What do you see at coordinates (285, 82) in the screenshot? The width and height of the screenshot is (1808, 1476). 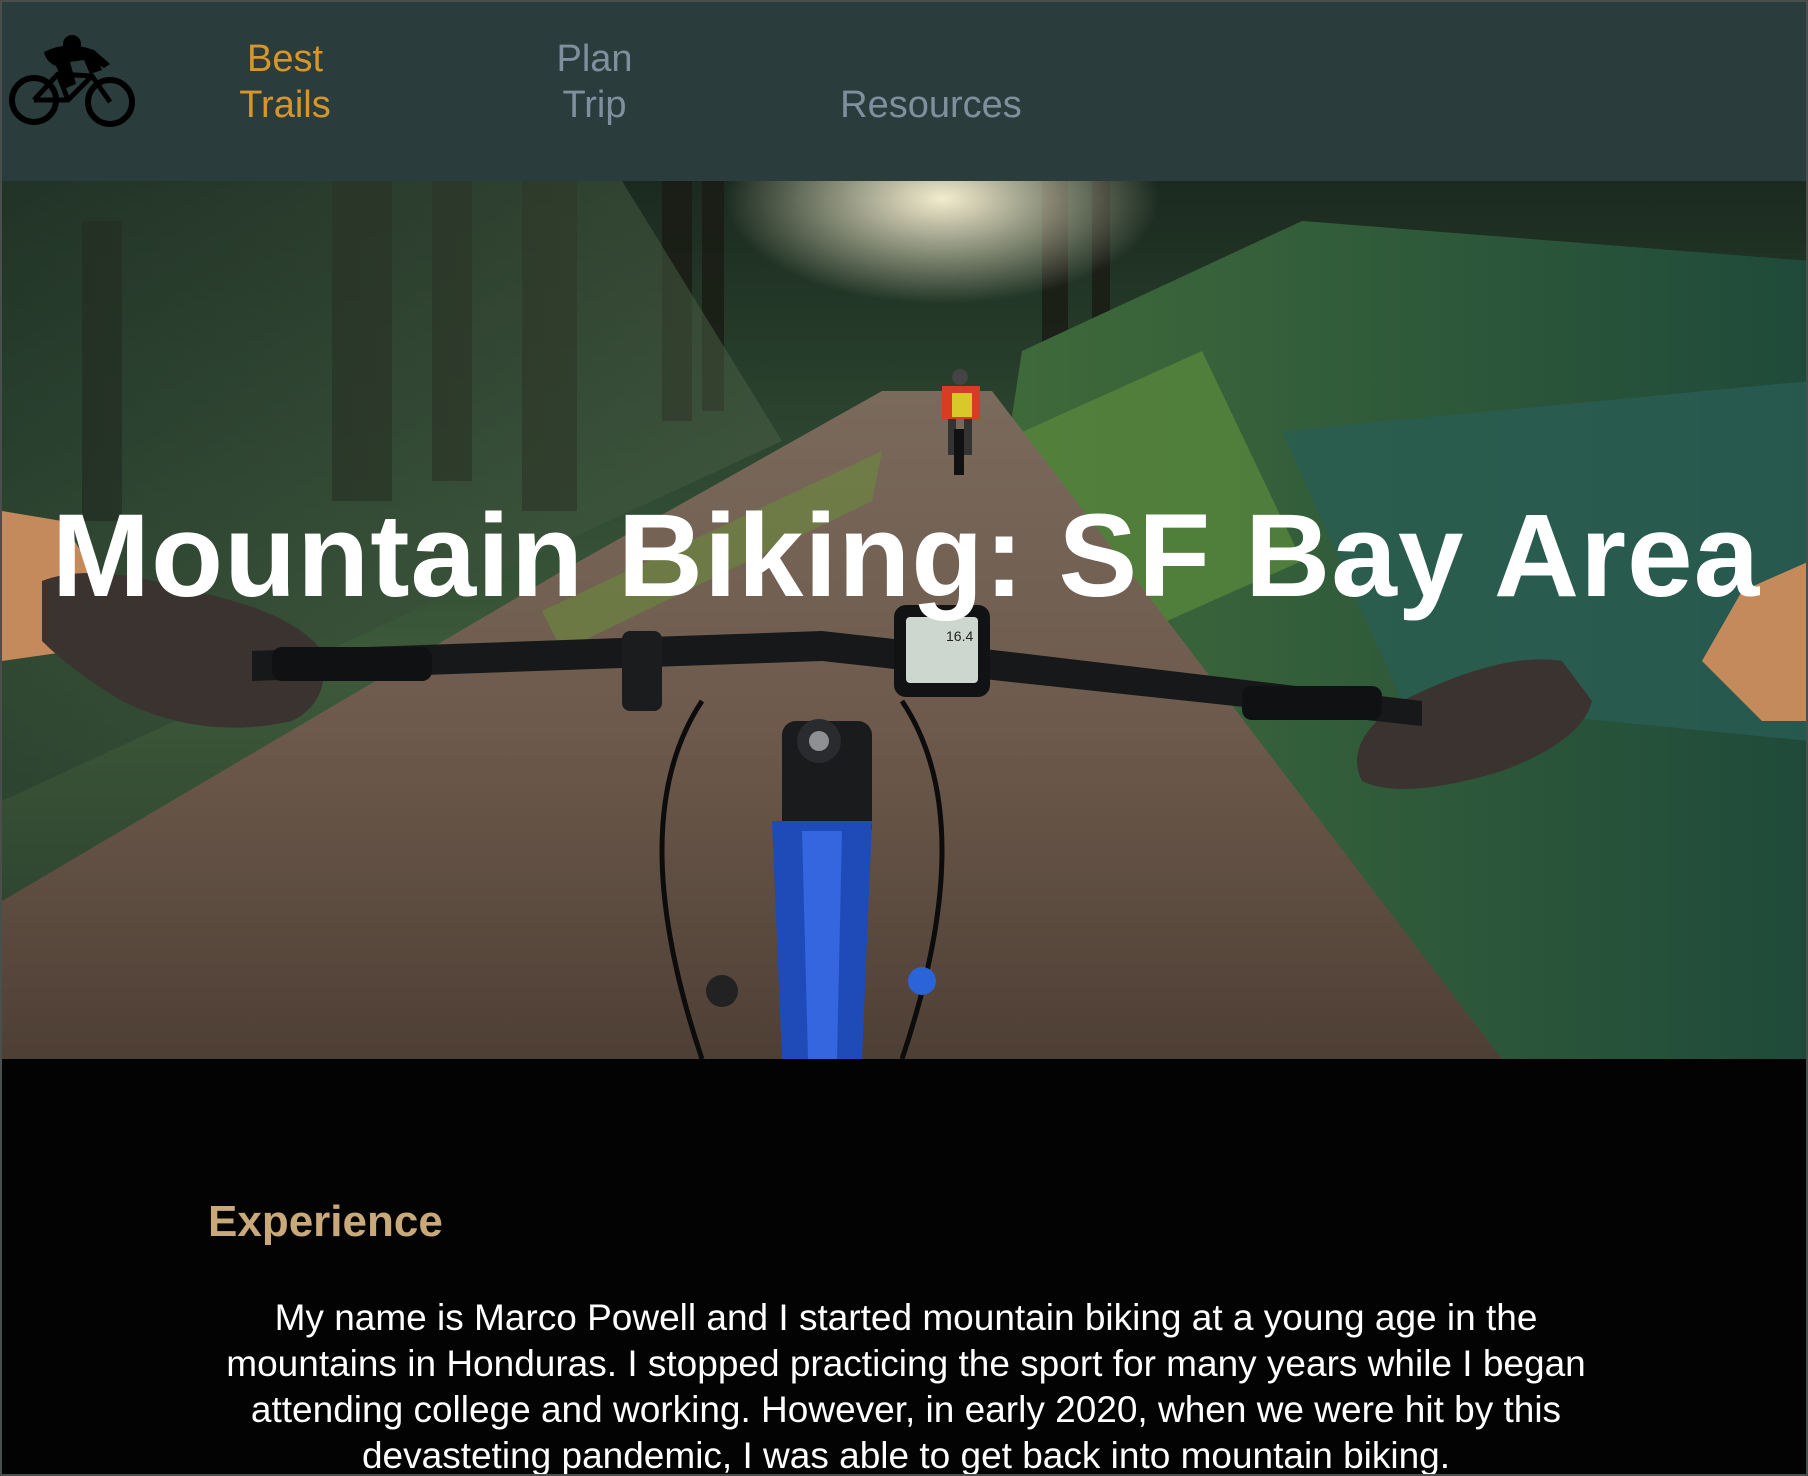 I see `nav-link-best-trails: Best Trails` at bounding box center [285, 82].